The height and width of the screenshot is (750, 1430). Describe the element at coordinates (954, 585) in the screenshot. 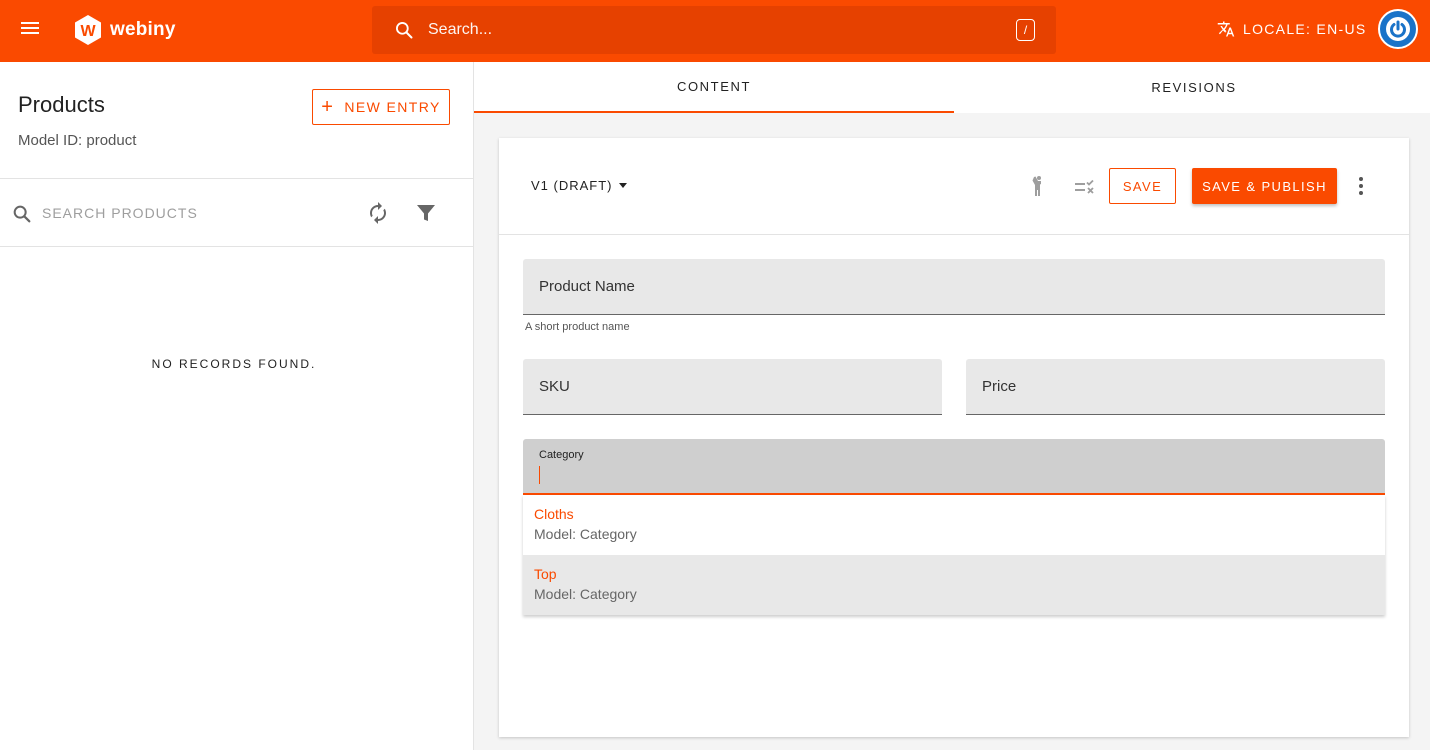

I see `category-option: Top Model: Category` at that location.